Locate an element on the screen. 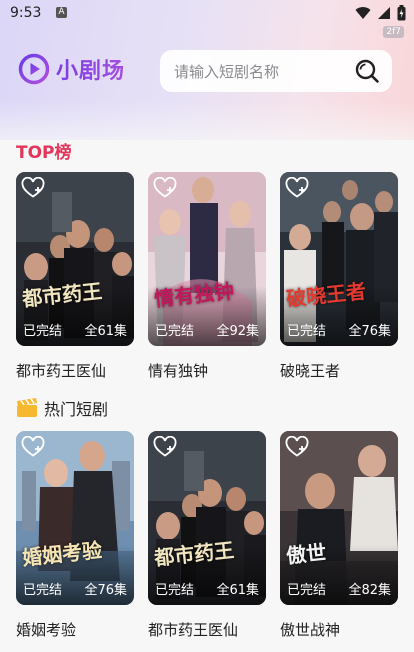 The height and width of the screenshot is (652, 414). app-header: 小剧场 请输入短剧名称 is located at coordinates (207, 72).